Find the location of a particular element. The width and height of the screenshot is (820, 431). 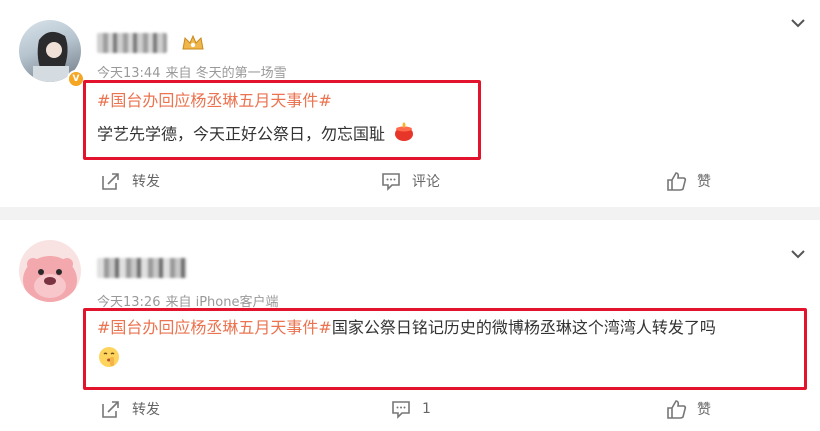

comment-count: 1 is located at coordinates (426, 409).